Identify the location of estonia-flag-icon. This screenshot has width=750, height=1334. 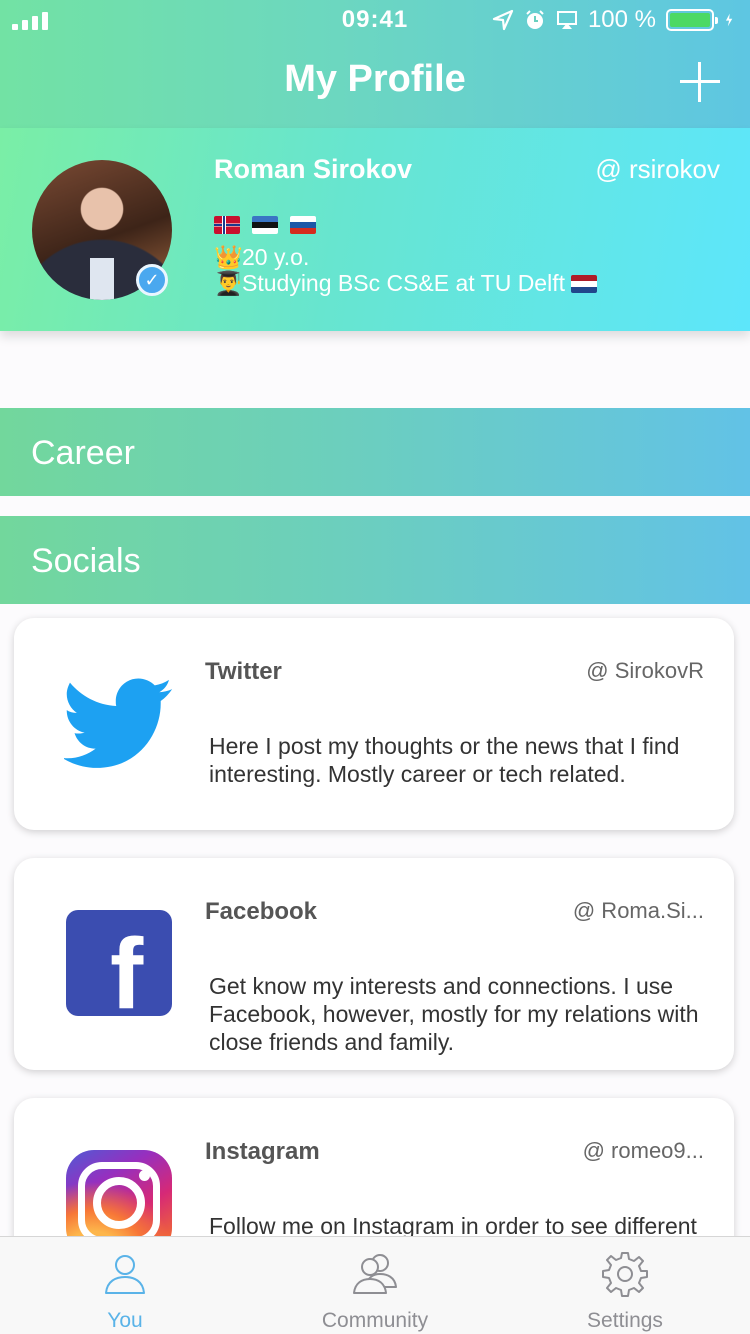
(265, 225).